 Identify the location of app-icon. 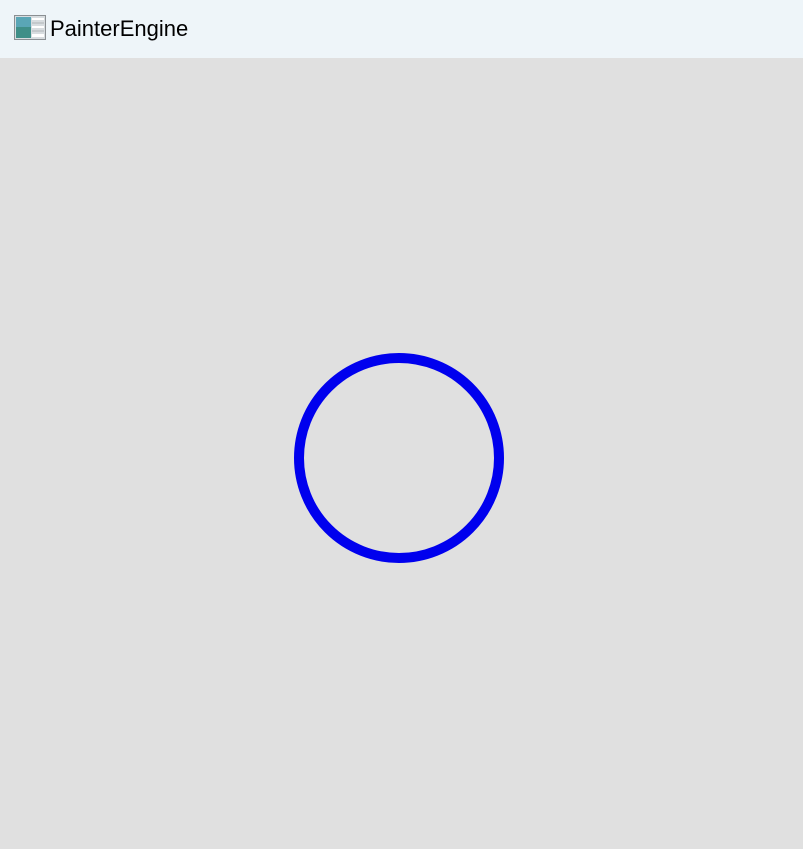
(30, 27).